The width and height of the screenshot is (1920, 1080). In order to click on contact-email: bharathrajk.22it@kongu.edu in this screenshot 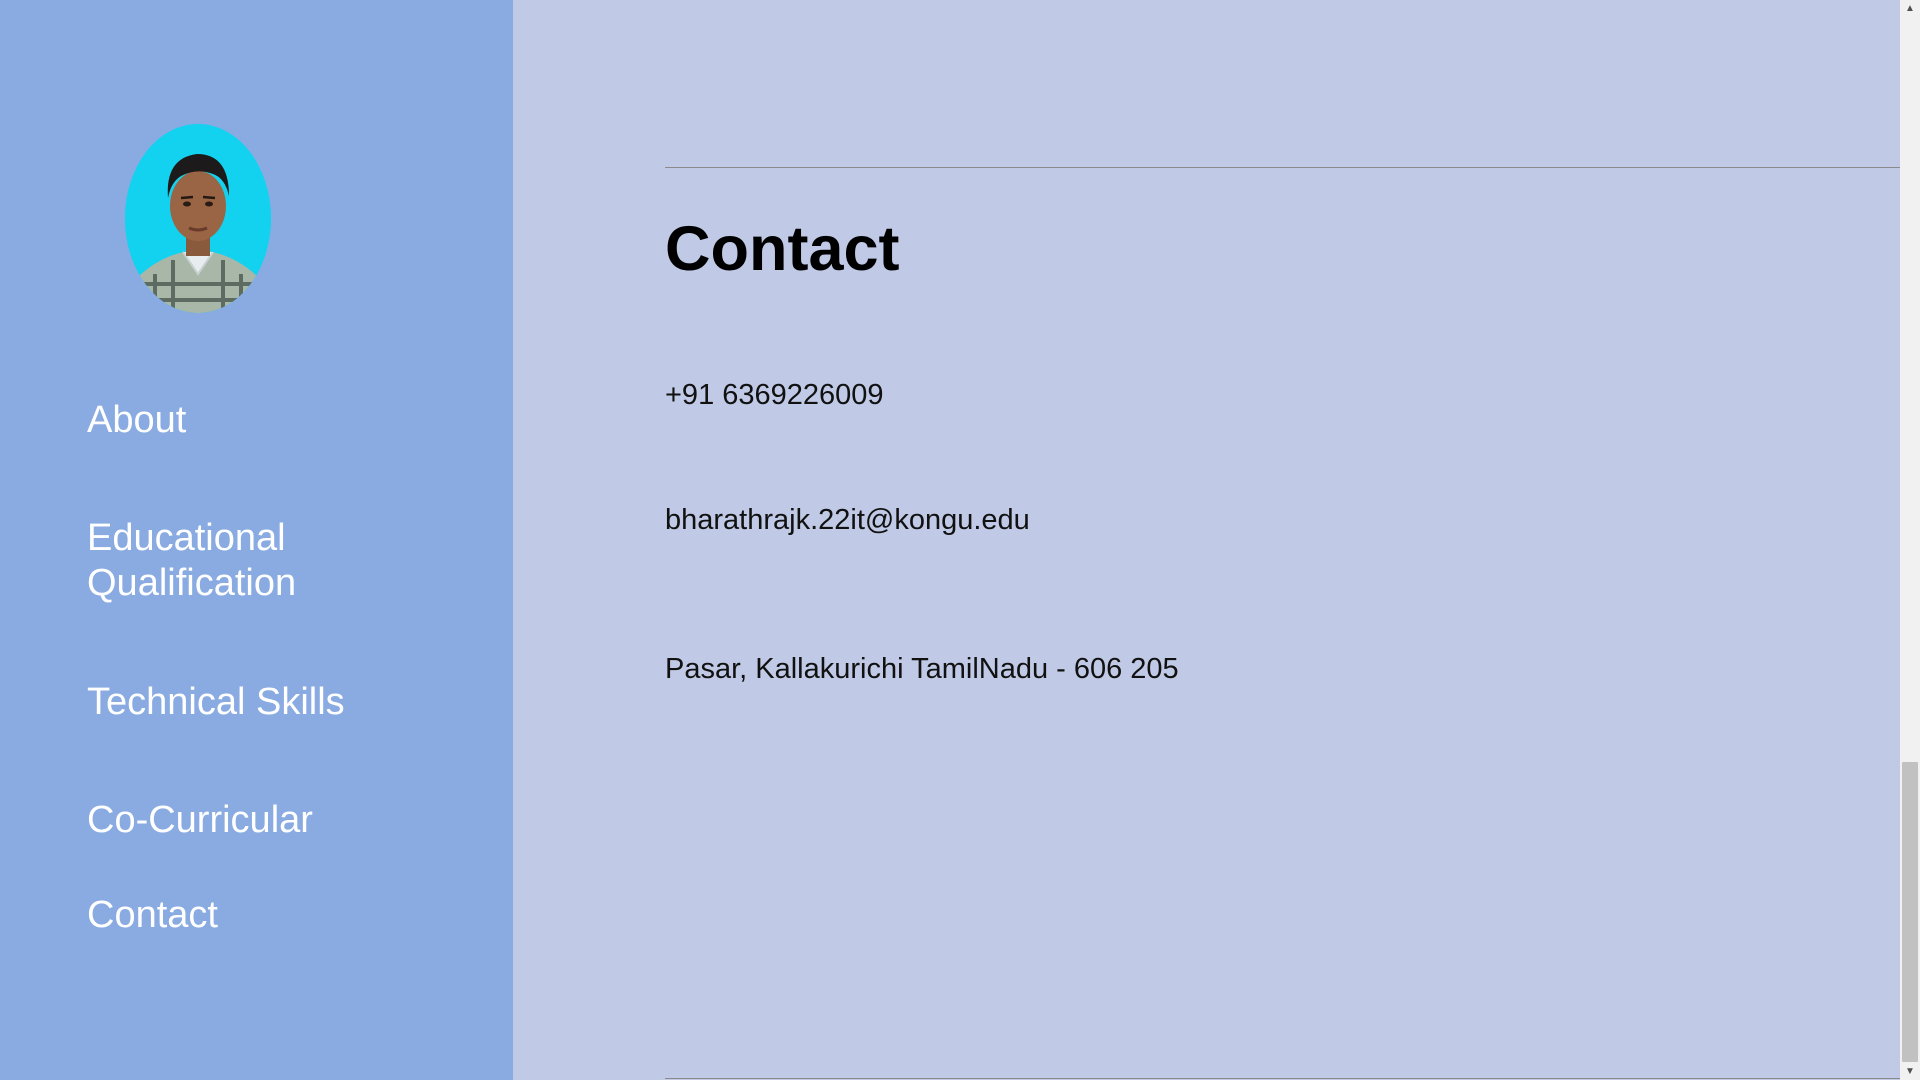, I will do `click(847, 520)`.